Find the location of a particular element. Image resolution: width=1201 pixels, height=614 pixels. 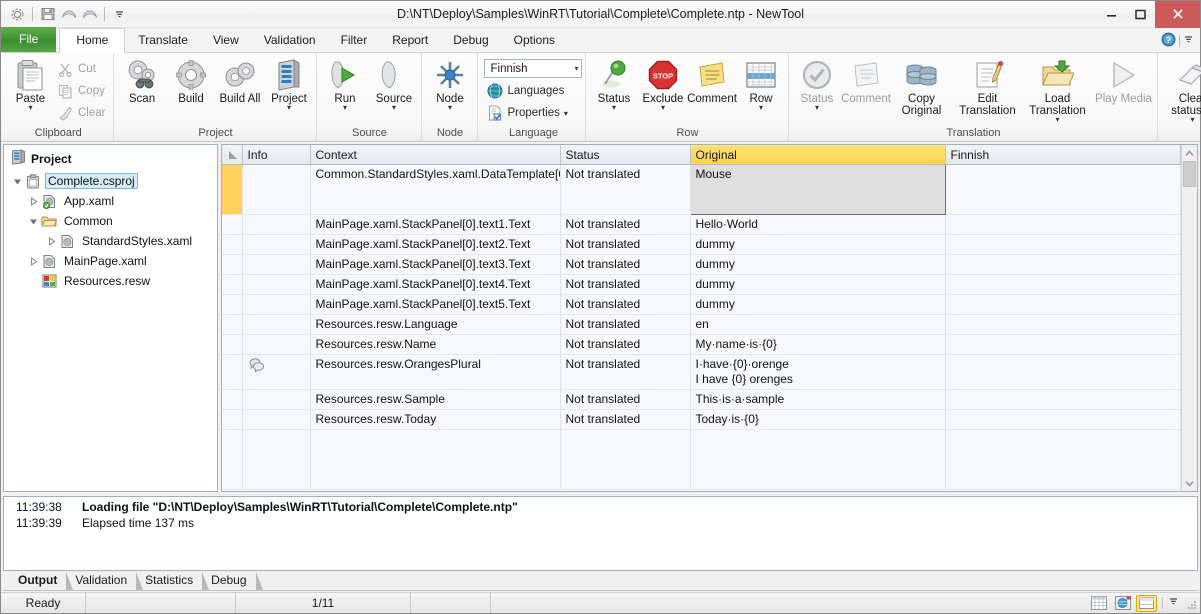

tab-validation: Validation is located at coordinates (290, 40).